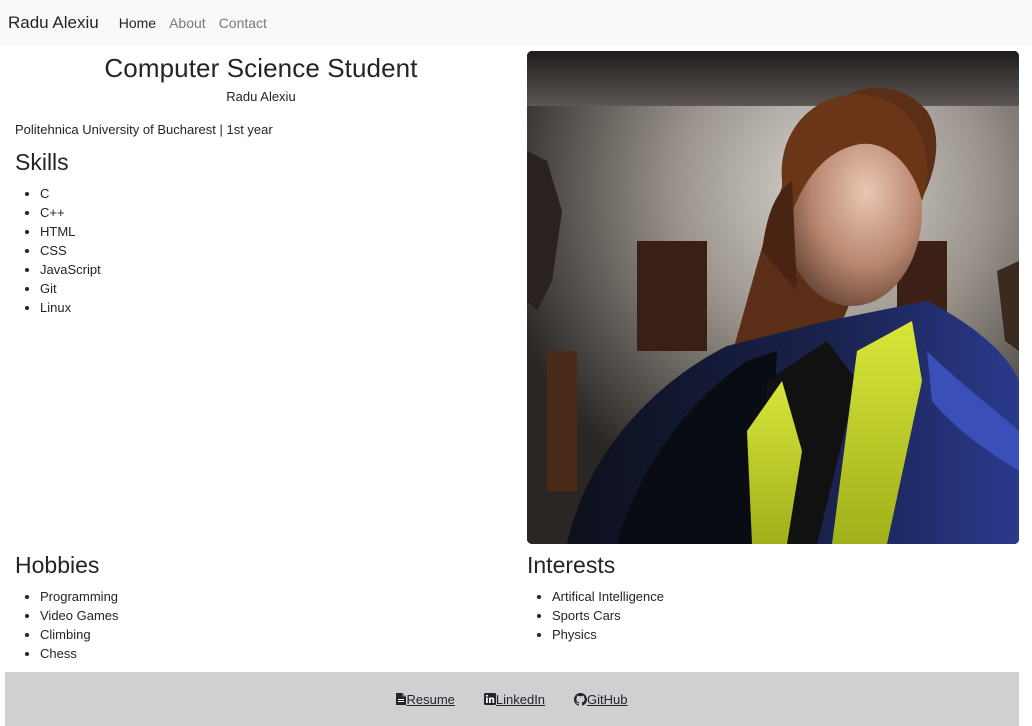 This screenshot has width=1032, height=726. What do you see at coordinates (187, 23) in the screenshot?
I see `nav-link-about: About` at bounding box center [187, 23].